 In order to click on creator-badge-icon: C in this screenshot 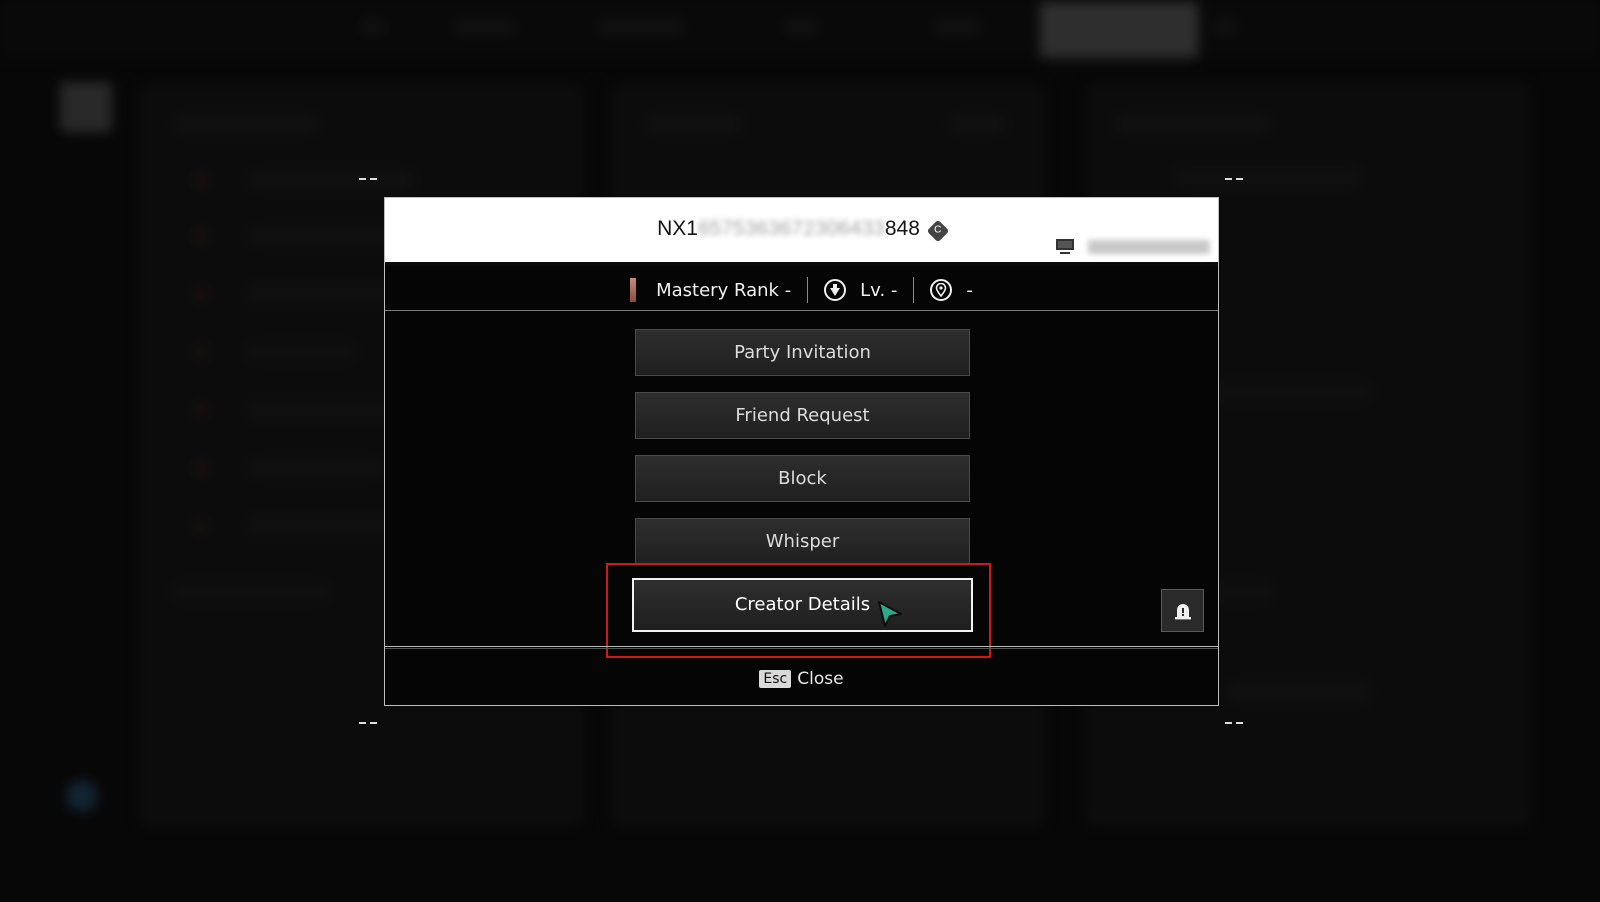, I will do `click(938, 231)`.